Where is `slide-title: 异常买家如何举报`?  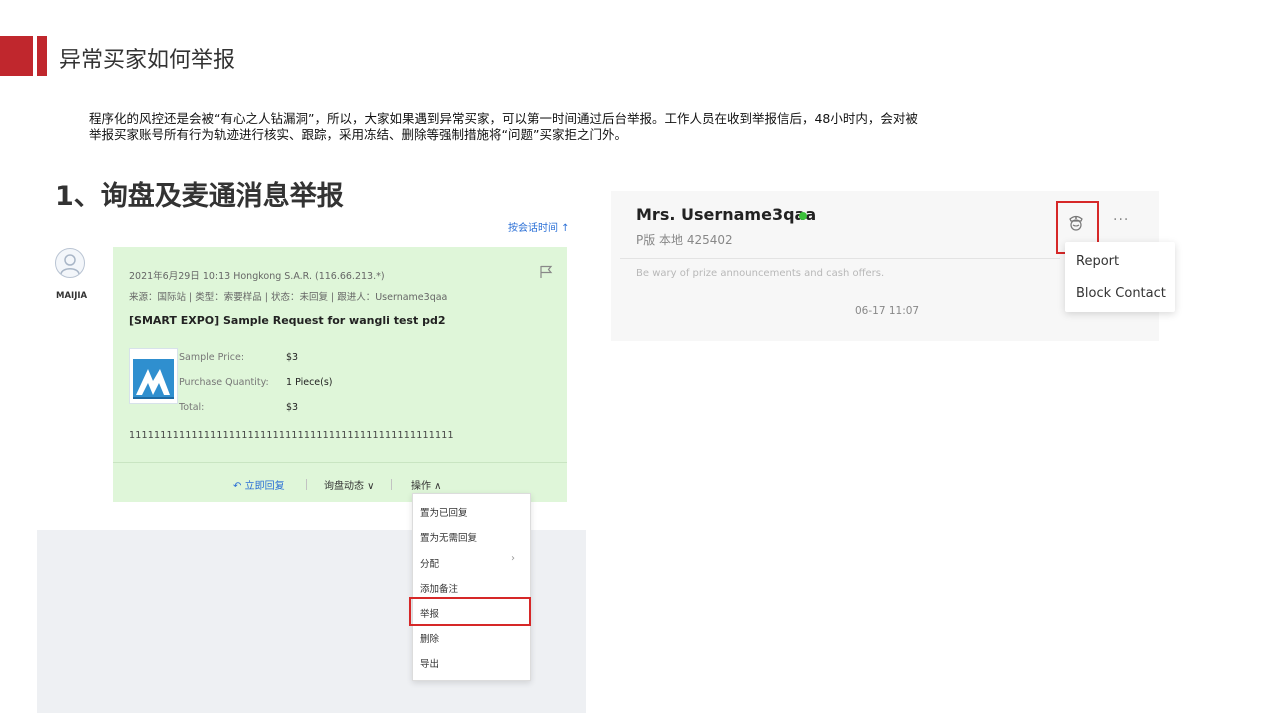
slide-title: 异常买家如何举报 is located at coordinates (147, 60).